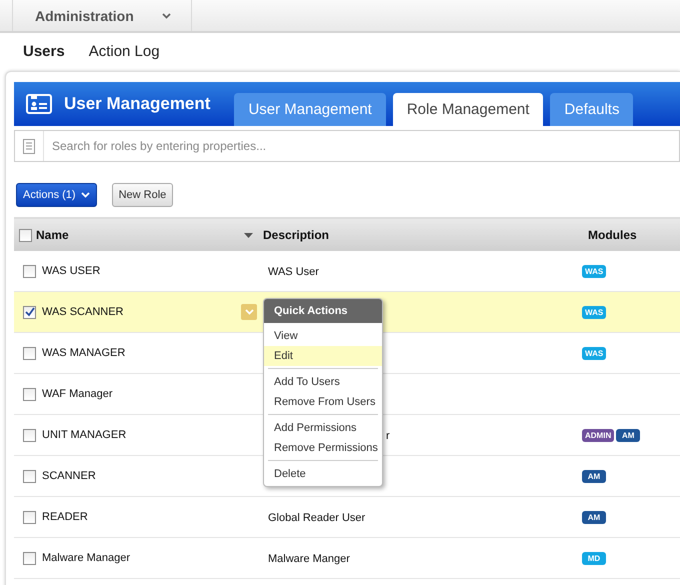 The height and width of the screenshot is (585, 680). I want to click on role-description: Malware Manger, so click(308, 559).